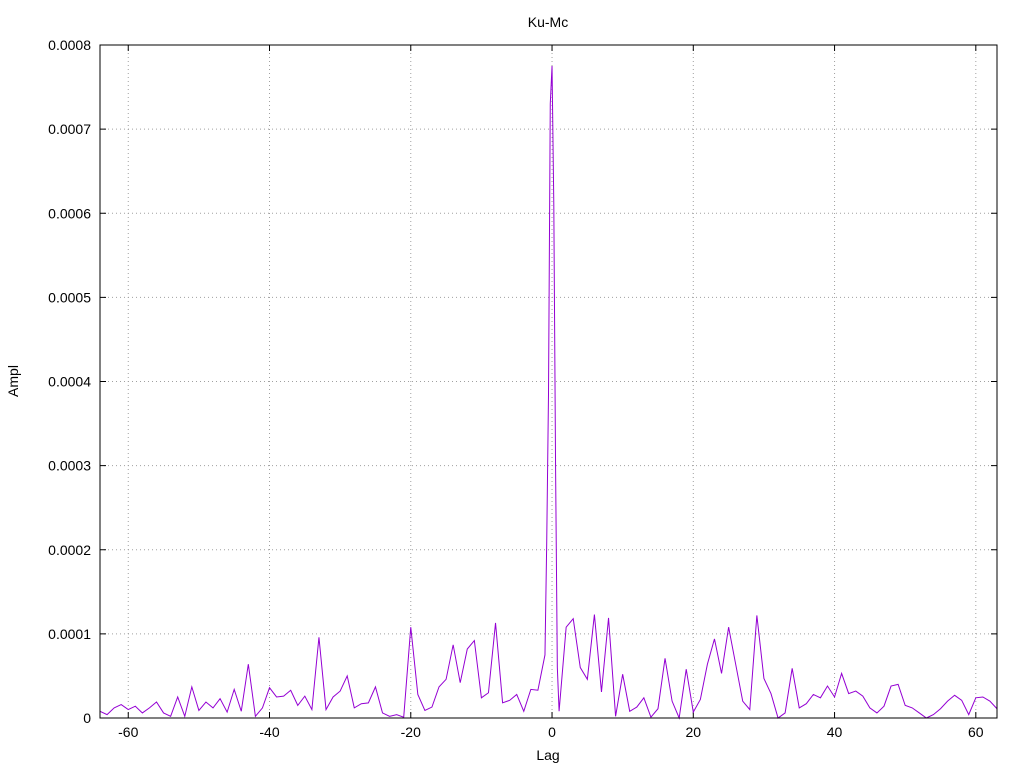  I want to click on x-axis-label: Lag, so click(547, 755).